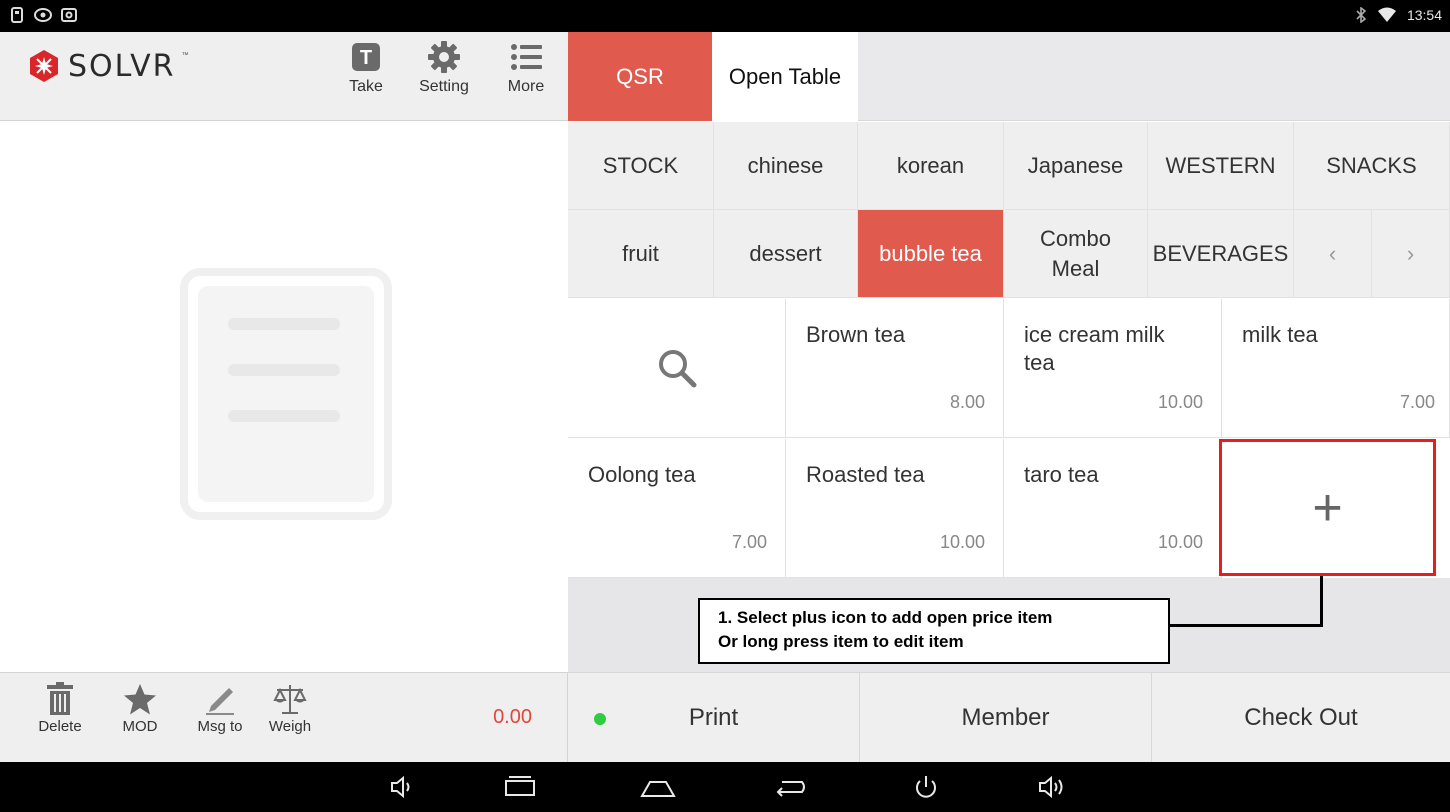  Describe the element at coordinates (60, 726) in the screenshot. I see `delete-label: Delete` at that location.